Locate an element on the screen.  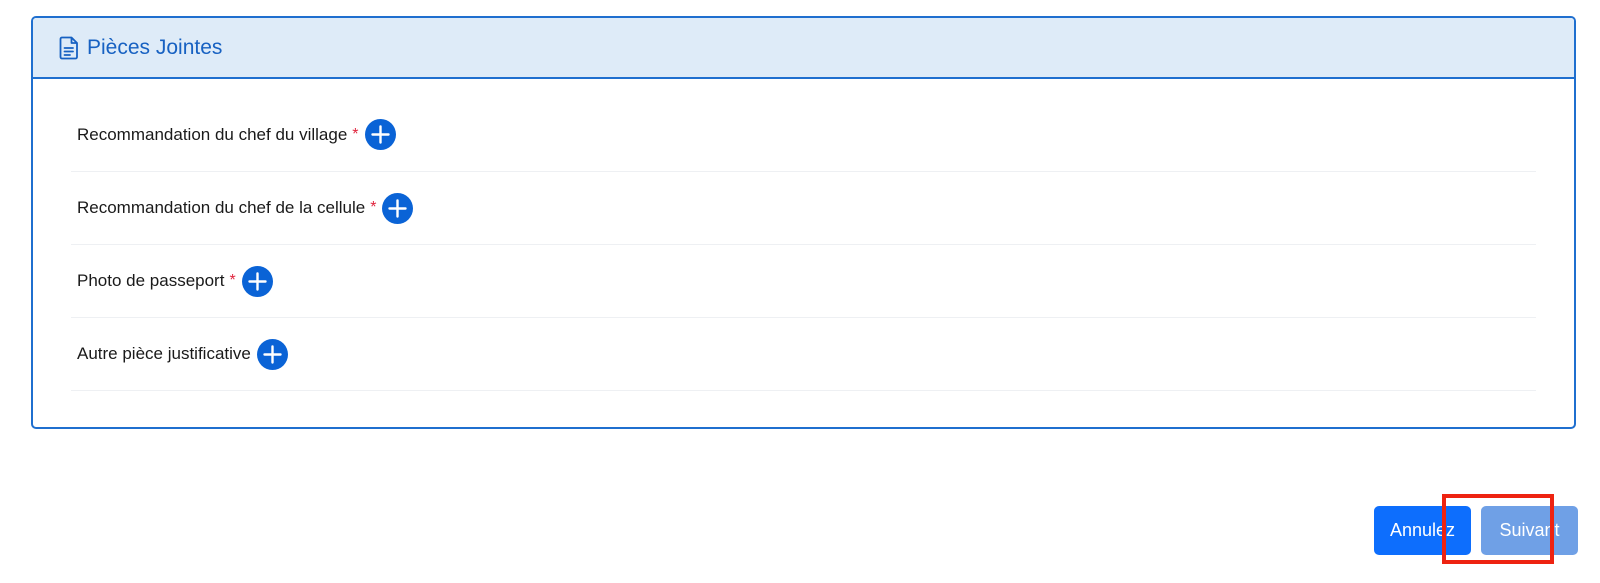
form-actions: Annulez Suivant is located at coordinates (1476, 530).